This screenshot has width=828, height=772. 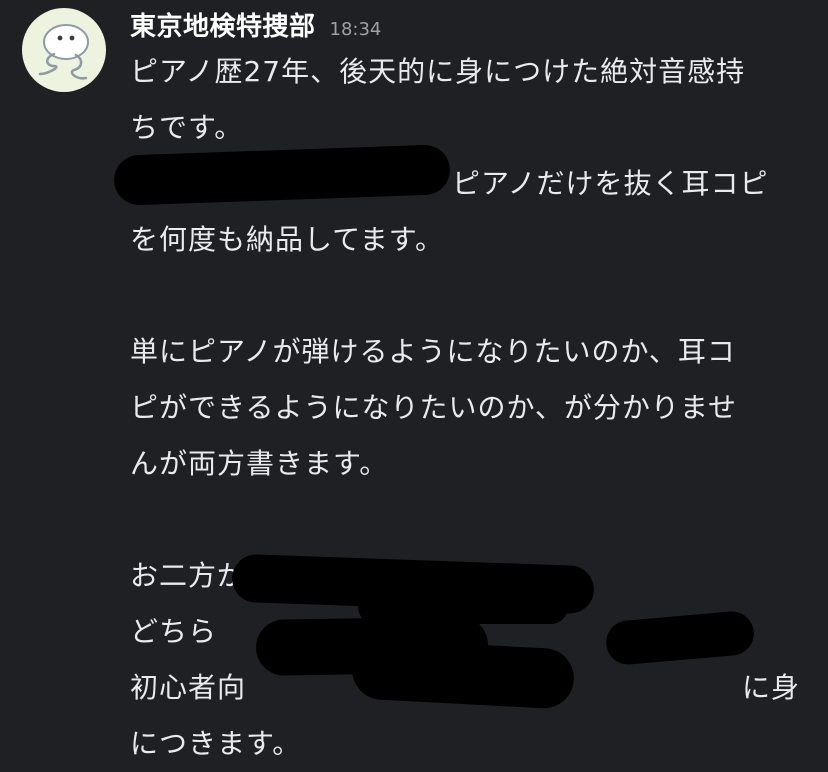 What do you see at coordinates (463, 674) in the screenshot?
I see `redaction-mark` at bounding box center [463, 674].